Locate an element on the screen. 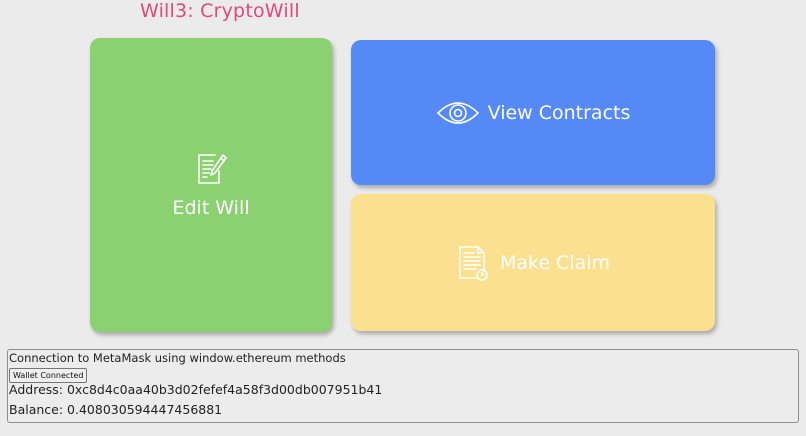 This screenshot has height=436, width=806. eye-icon is located at coordinates (458, 113).